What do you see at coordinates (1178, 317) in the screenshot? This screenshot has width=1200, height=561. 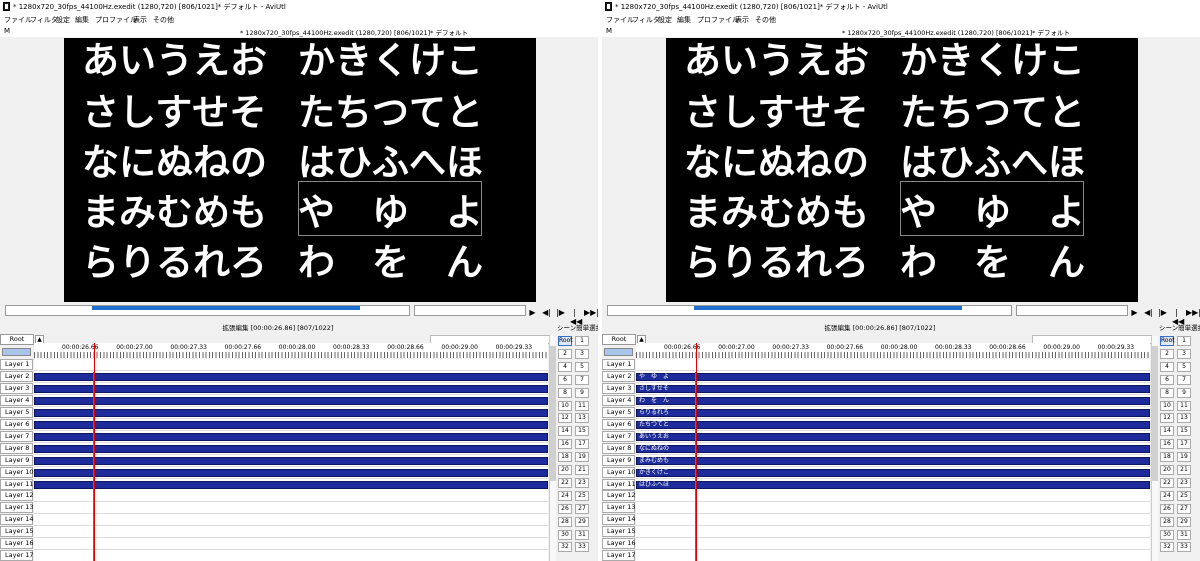 I see `to-start-button: |◀◀` at bounding box center [1178, 317].